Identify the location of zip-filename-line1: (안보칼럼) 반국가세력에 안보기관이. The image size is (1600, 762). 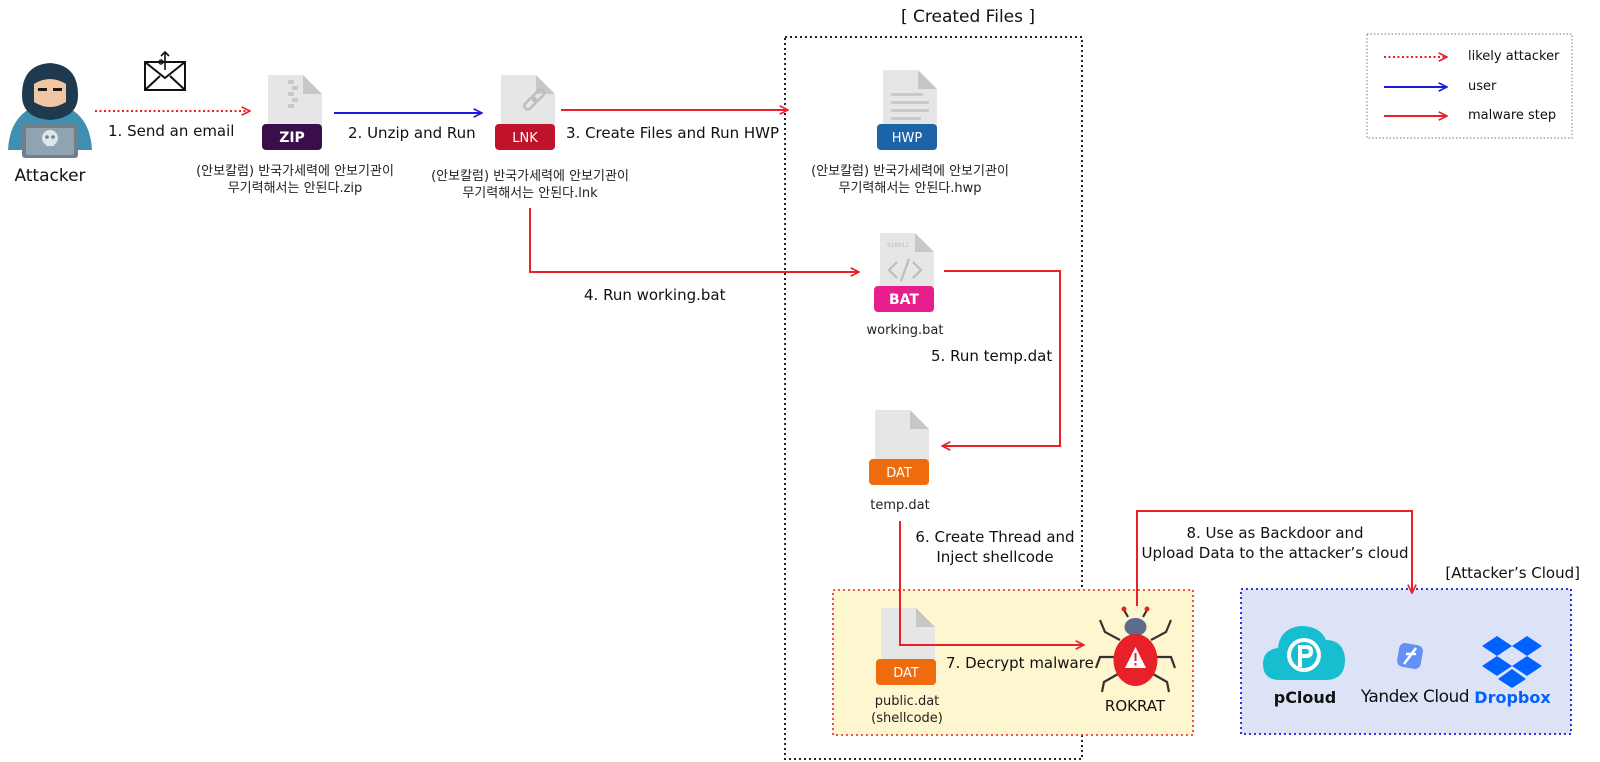
(295, 171).